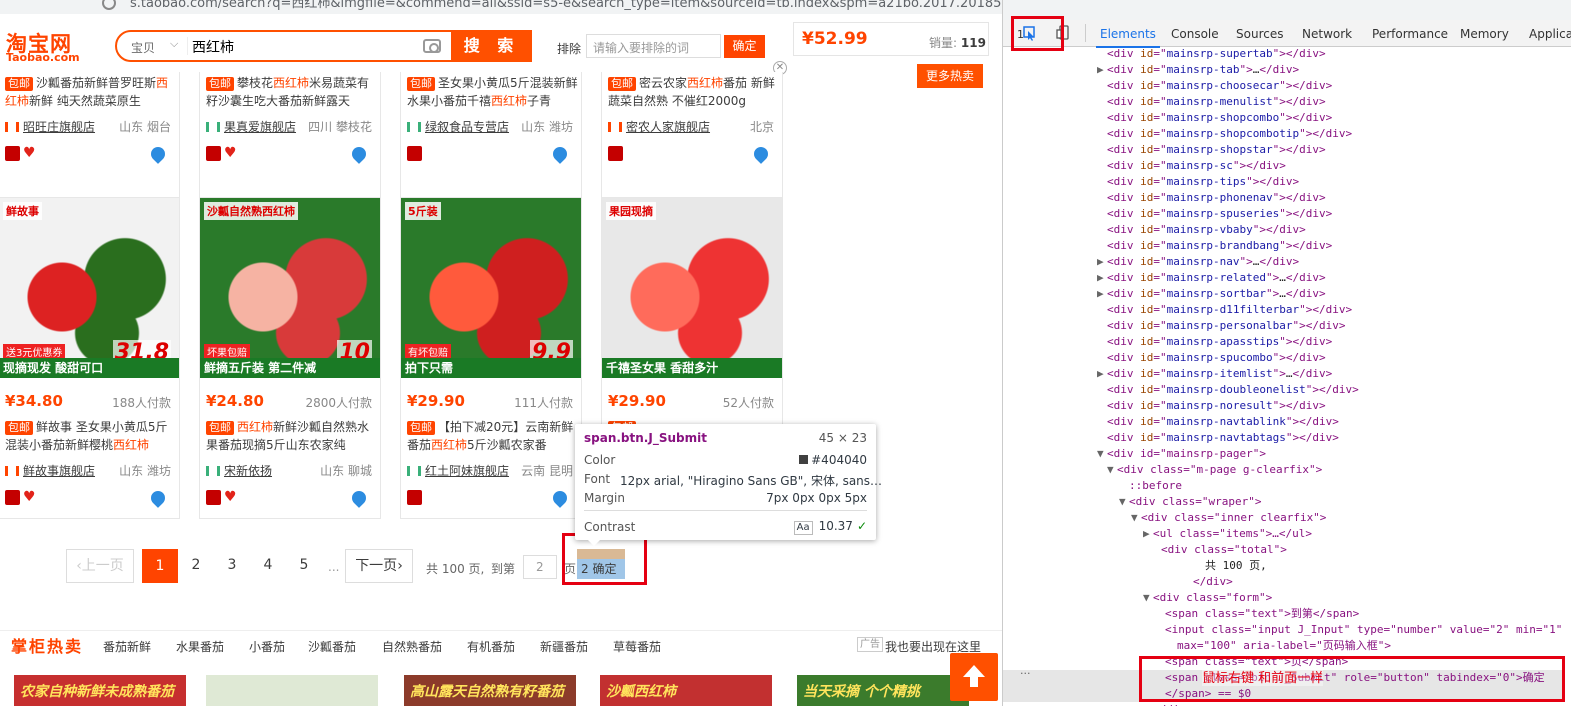 The image size is (1571, 706). Describe the element at coordinates (491, 144) in the screenshot. I see `product-card: 包邮 圣女果小黄瓜5斤混装新鲜水果小番茄千禧西红柿子青 绿叙食品专营店 山东 潍坊` at that location.